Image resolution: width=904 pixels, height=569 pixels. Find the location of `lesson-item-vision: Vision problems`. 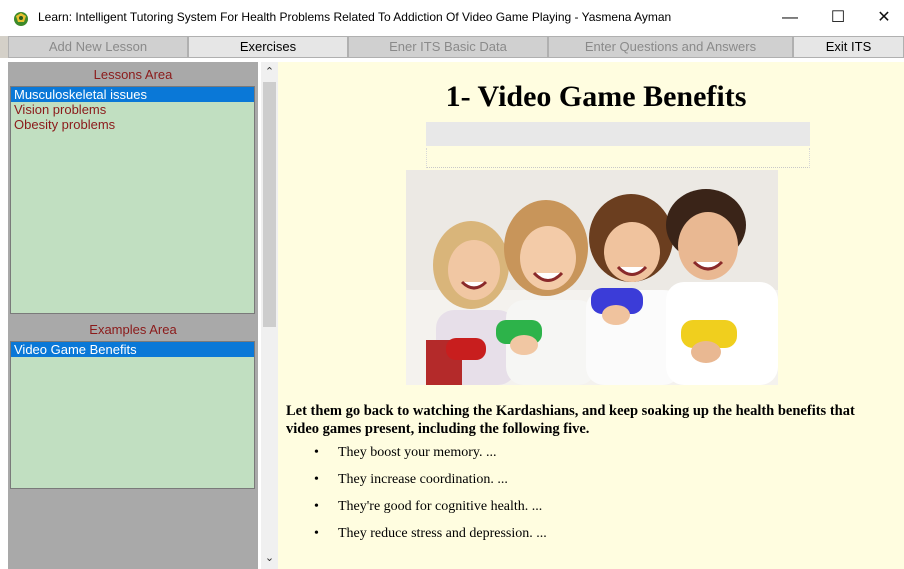

lesson-item-vision: Vision problems is located at coordinates (132, 109).